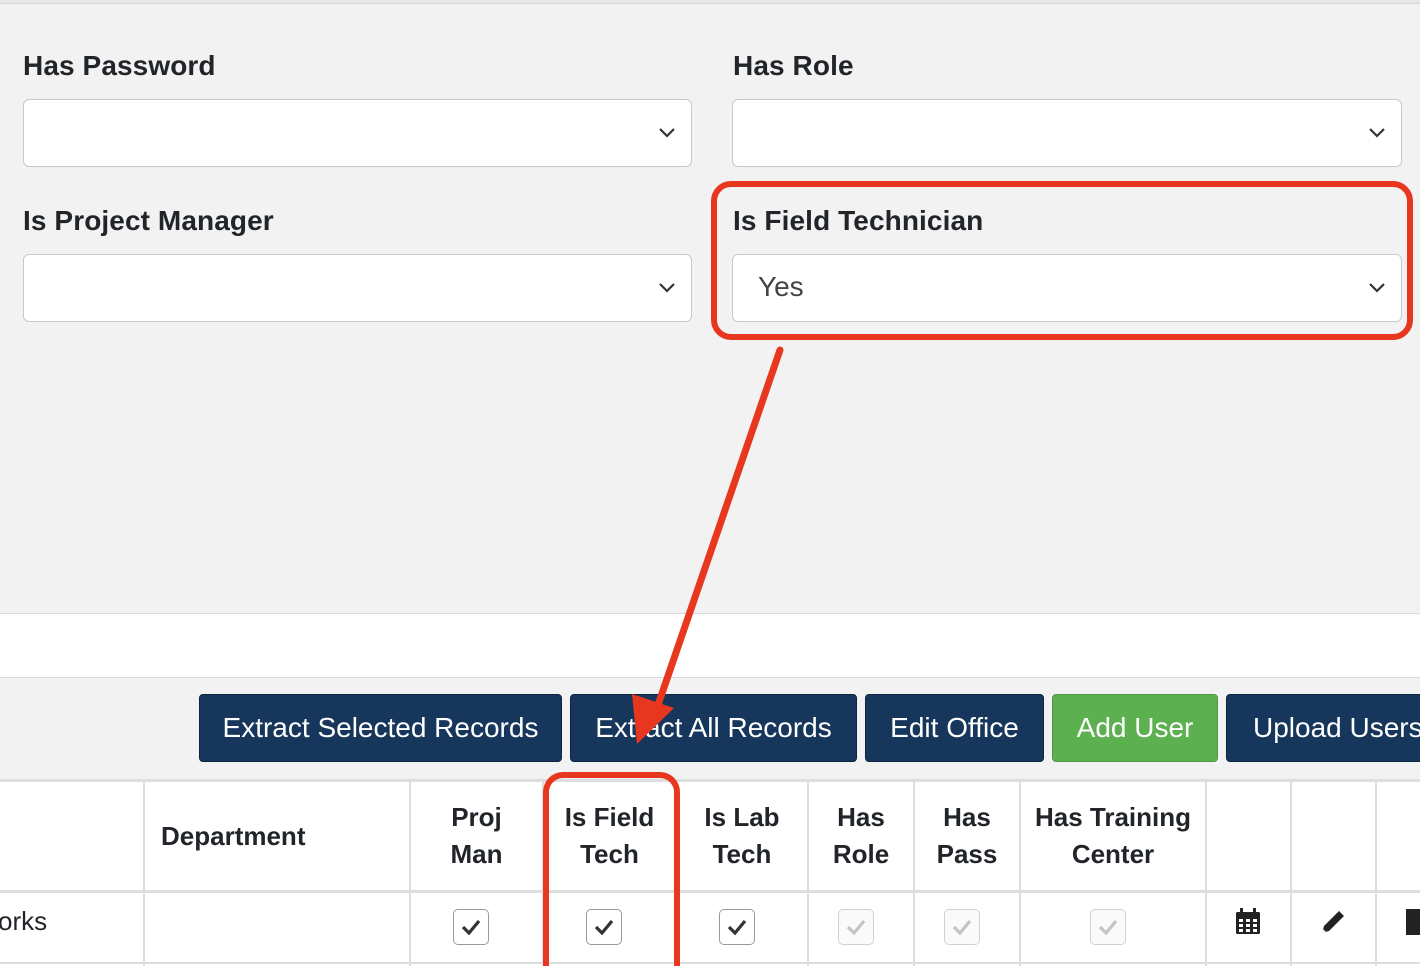 Image resolution: width=1420 pixels, height=966 pixels. I want to click on has-password-label: Has Password, so click(119, 65).